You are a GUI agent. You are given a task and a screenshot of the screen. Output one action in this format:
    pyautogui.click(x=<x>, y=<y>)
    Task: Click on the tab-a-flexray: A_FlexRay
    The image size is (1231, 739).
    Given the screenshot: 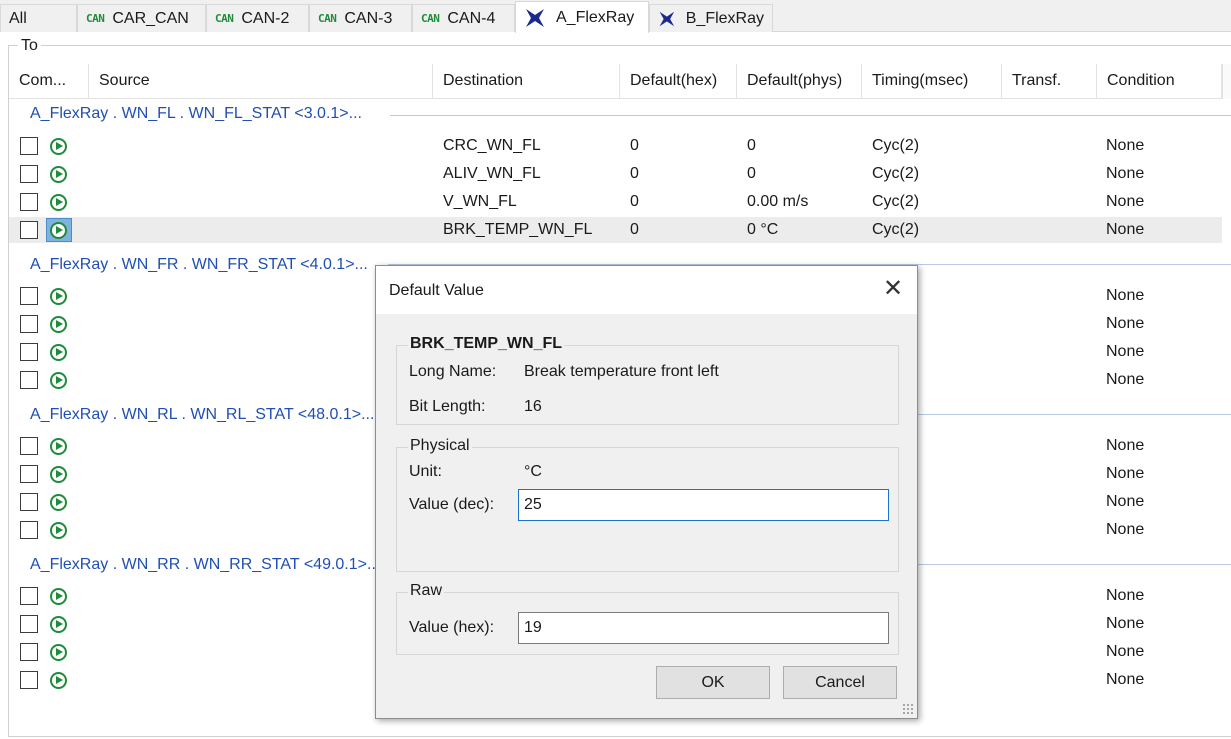 What is the action you would take?
    pyautogui.click(x=582, y=17)
    